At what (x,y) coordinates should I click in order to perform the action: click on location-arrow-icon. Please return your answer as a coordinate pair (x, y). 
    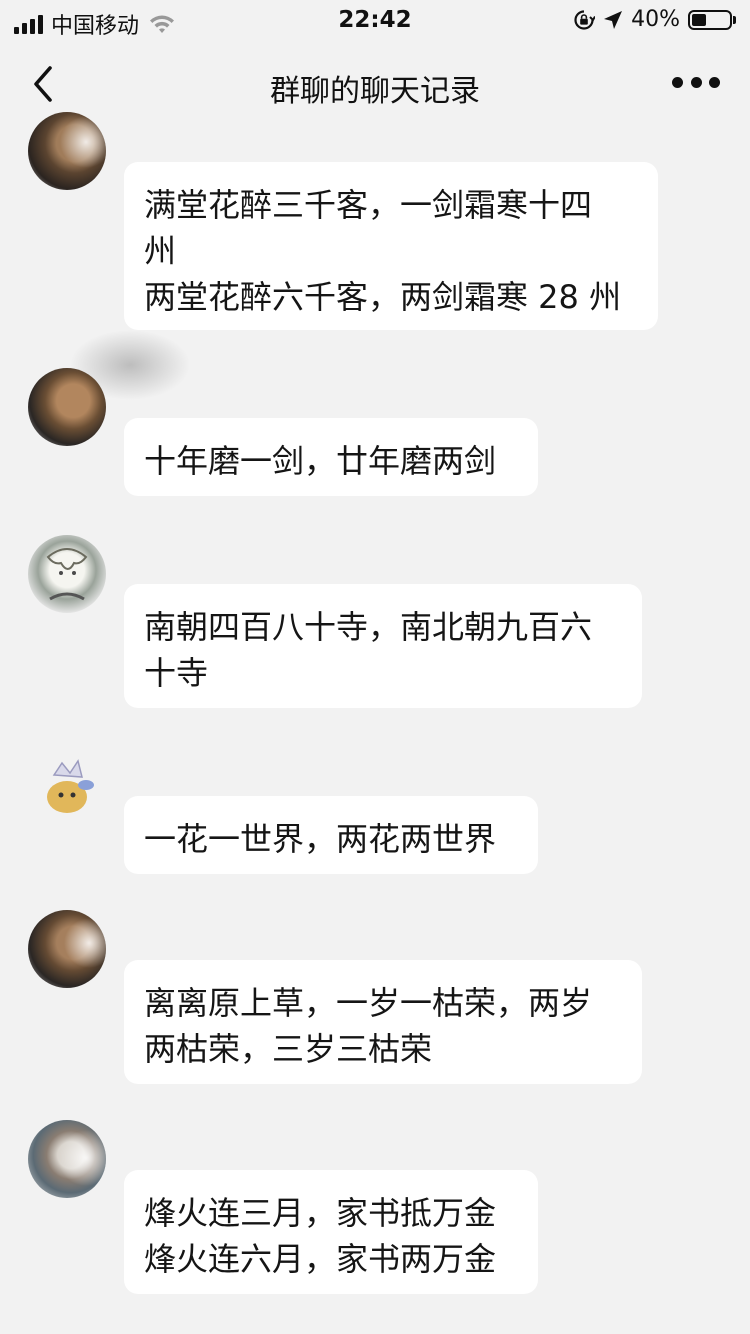
    Looking at the image, I should click on (613, 19).